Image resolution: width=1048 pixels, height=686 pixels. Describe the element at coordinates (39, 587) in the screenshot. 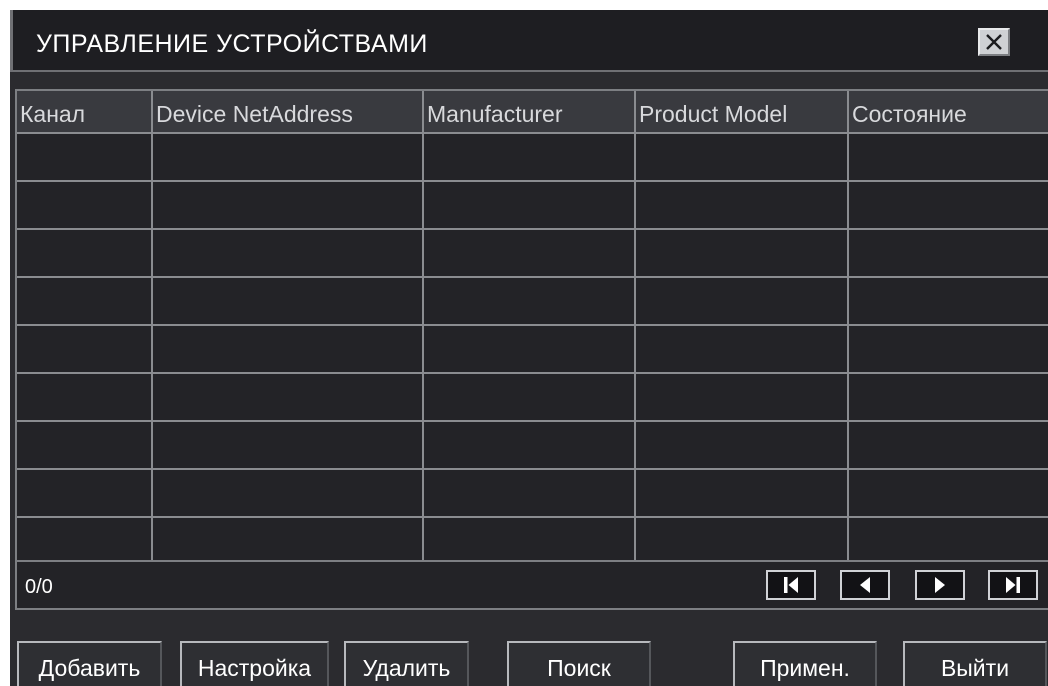

I see `page-count: 0/0` at that location.